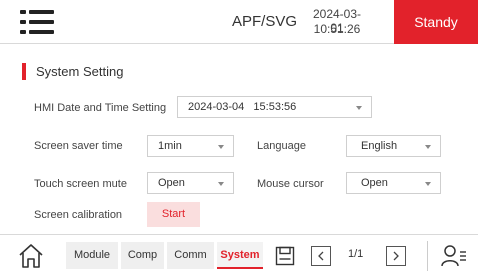  I want to click on nav-comp: Comp, so click(142, 255).